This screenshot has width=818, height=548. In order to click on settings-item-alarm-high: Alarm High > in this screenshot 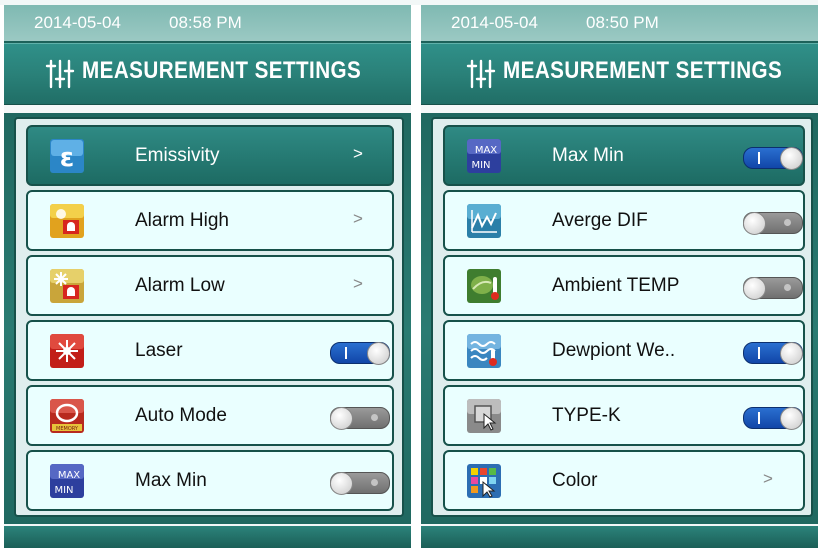, I will do `click(210, 220)`.